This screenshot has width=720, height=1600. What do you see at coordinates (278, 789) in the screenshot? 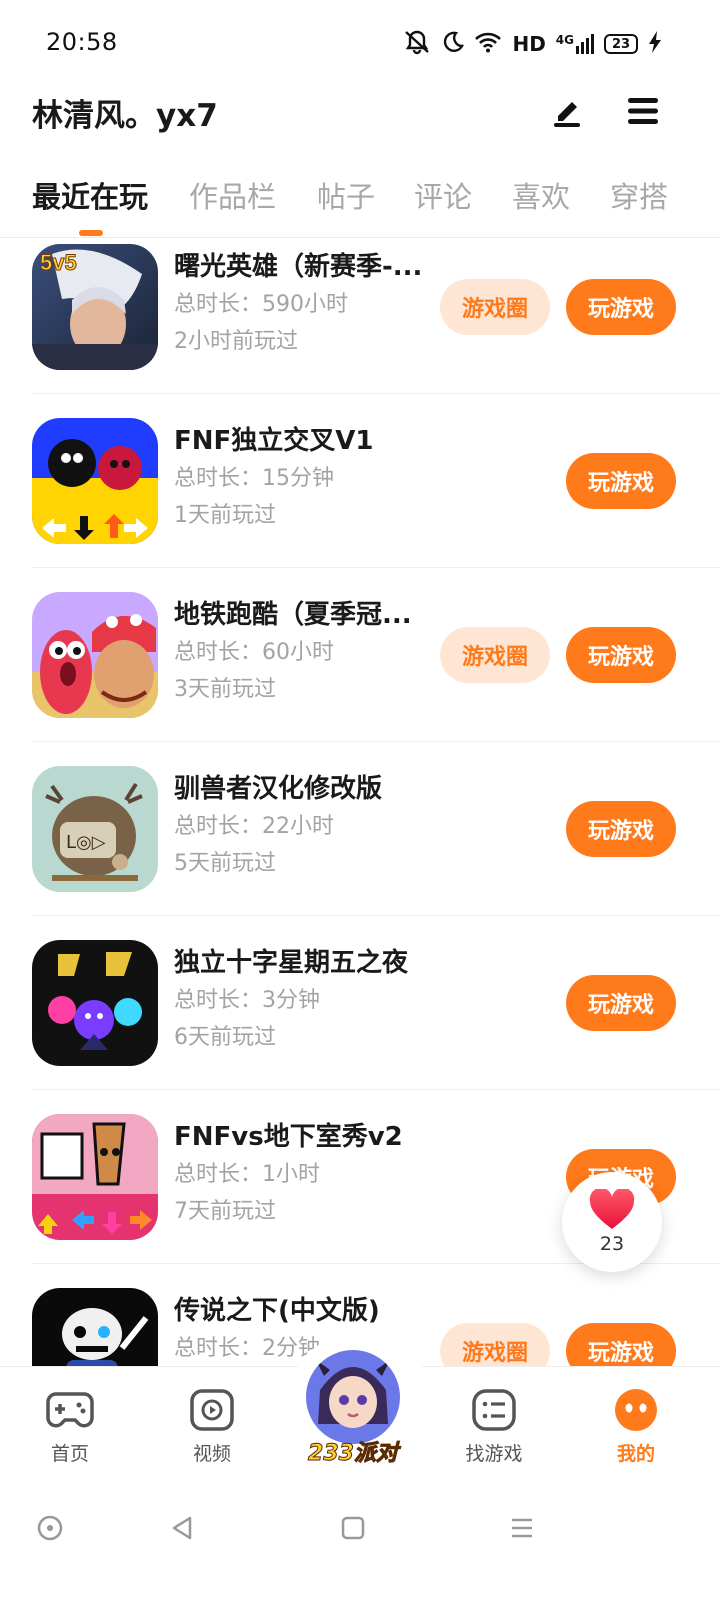
I see `game-name: 驯兽者汉化修改版` at bounding box center [278, 789].